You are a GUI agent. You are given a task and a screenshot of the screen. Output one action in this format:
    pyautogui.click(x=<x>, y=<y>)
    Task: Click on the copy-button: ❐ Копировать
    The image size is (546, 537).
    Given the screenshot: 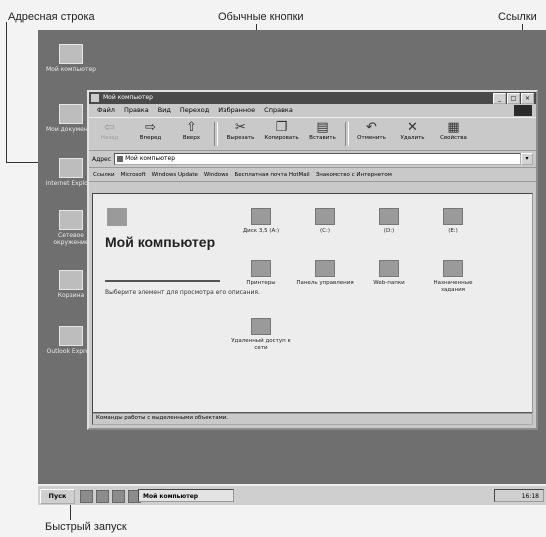 What is the action you would take?
    pyautogui.click(x=281, y=134)
    